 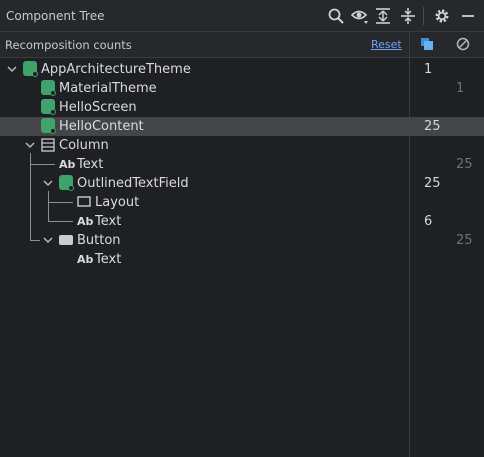 What do you see at coordinates (408, 16) in the screenshot?
I see `collapse-all-icon` at bounding box center [408, 16].